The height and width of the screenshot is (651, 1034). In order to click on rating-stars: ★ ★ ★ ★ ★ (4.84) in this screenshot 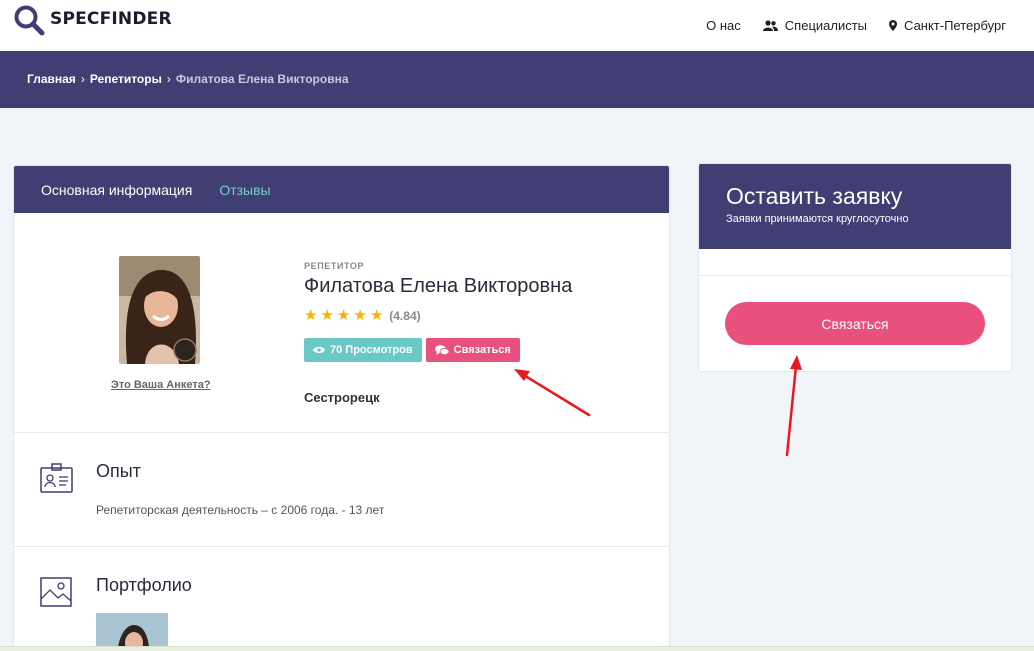, I will do `click(362, 315)`.